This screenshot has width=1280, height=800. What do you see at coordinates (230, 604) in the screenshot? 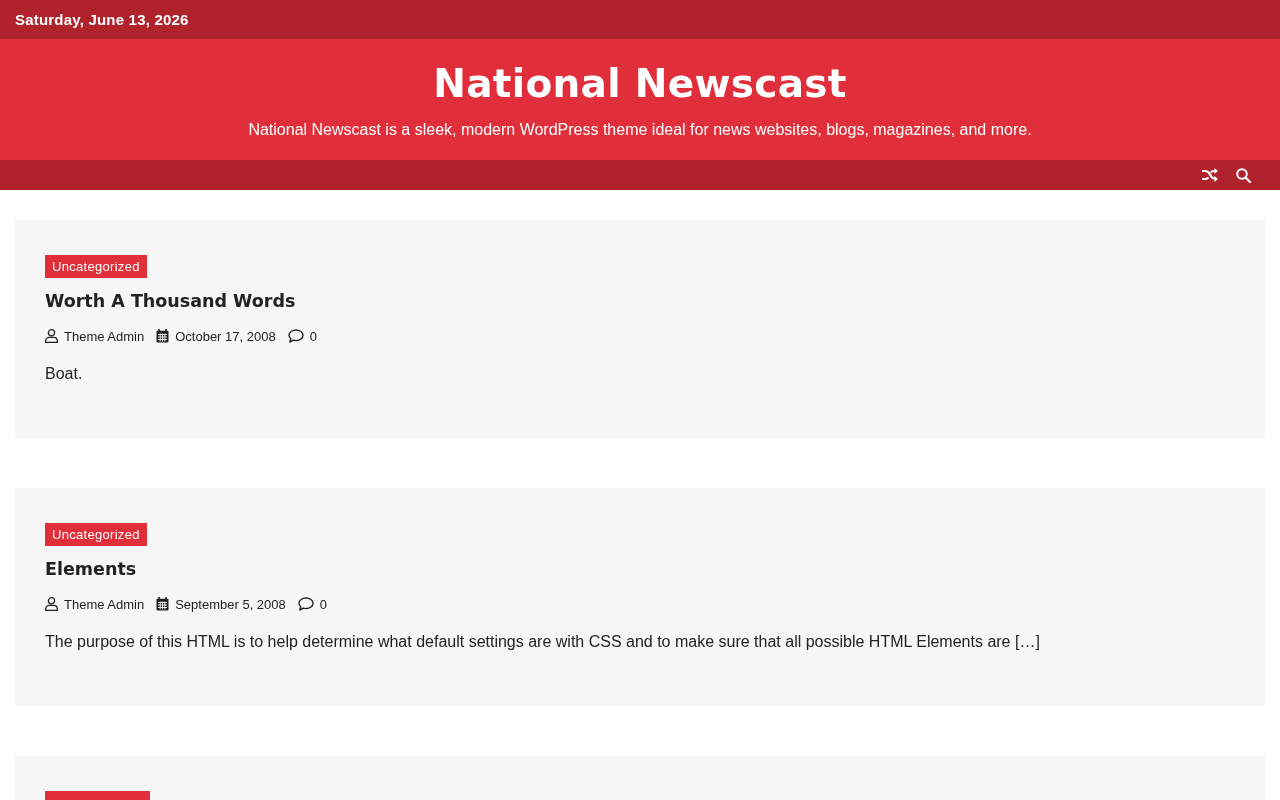
I see `post-date-link: September 5, 2008` at bounding box center [230, 604].